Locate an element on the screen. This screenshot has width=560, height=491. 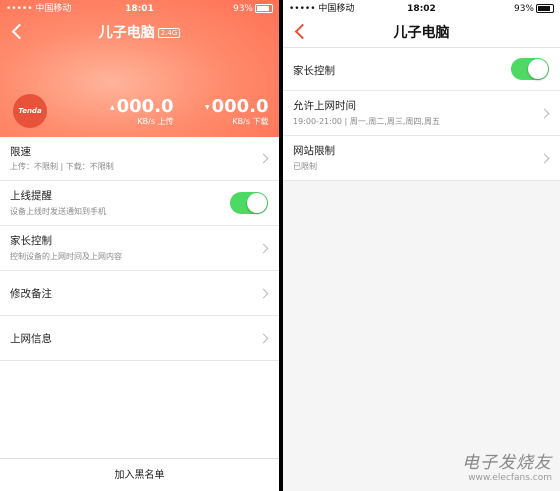
row-title: 限速 is located at coordinates (20, 152).